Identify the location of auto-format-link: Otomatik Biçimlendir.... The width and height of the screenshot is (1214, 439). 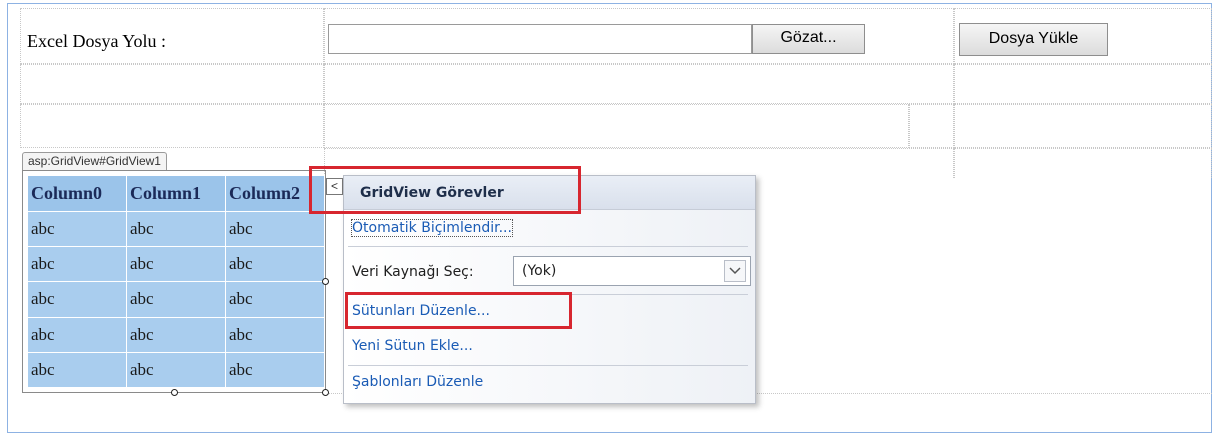
(432, 228).